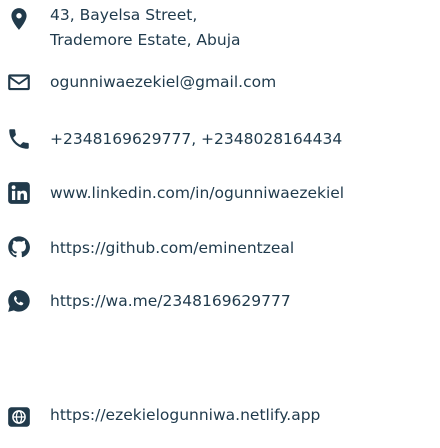  I want to click on whatsapp-icon, so click(19, 301).